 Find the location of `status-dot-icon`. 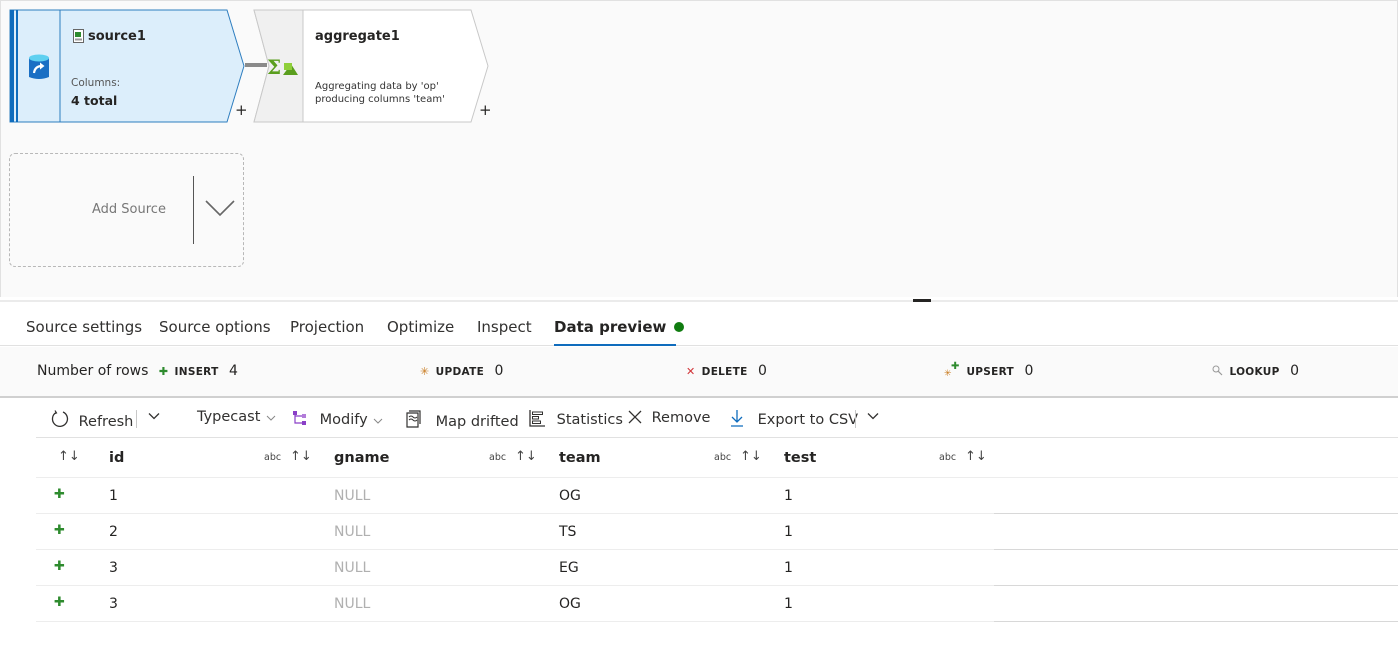

status-dot-icon is located at coordinates (679, 327).